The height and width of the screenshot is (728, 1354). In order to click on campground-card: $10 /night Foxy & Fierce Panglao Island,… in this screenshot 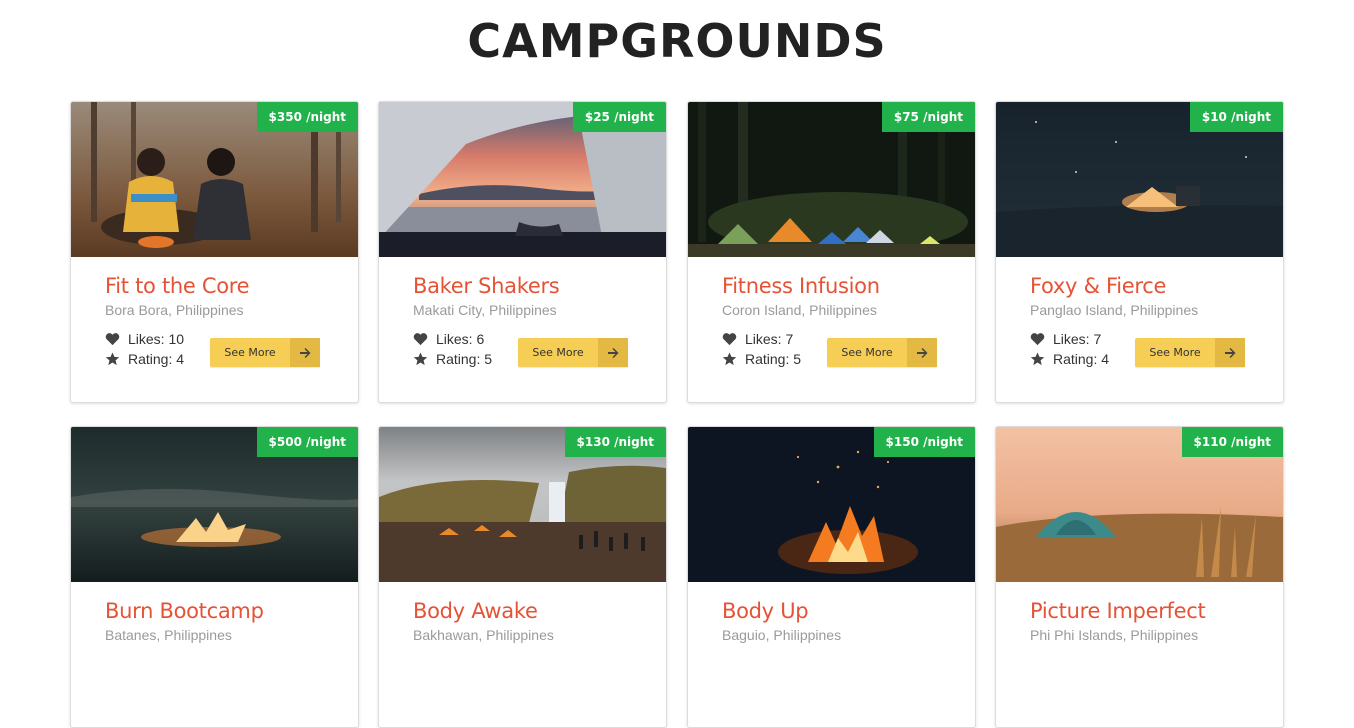, I will do `click(1139, 252)`.